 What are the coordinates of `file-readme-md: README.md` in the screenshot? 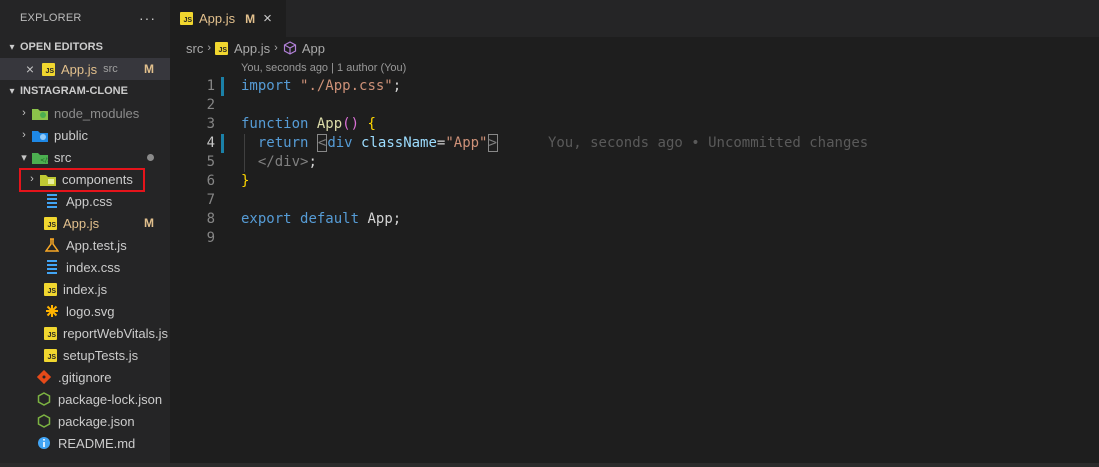 It's located at (85, 443).